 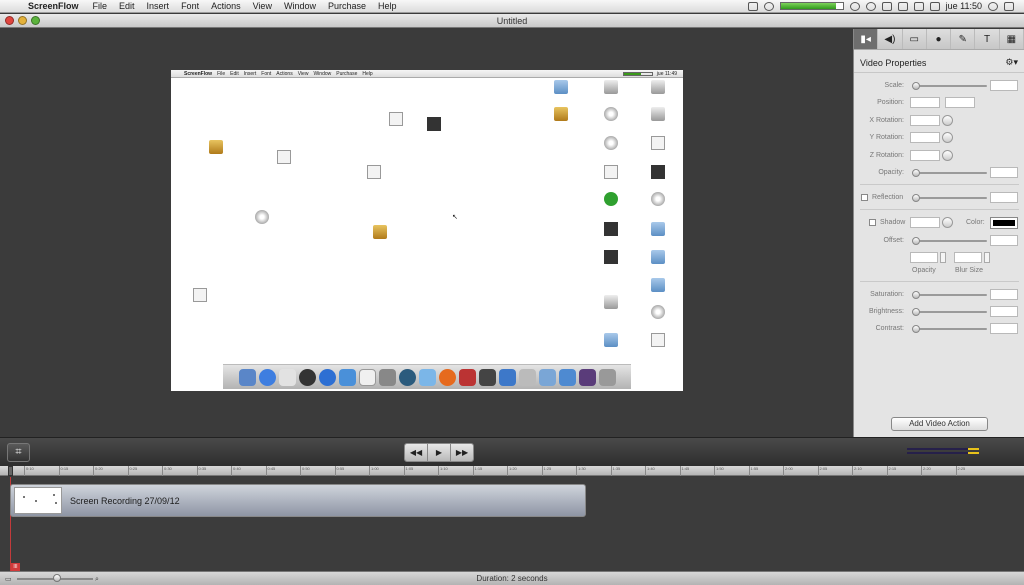 What do you see at coordinates (934, 6) in the screenshot?
I see `volume-status-icon` at bounding box center [934, 6].